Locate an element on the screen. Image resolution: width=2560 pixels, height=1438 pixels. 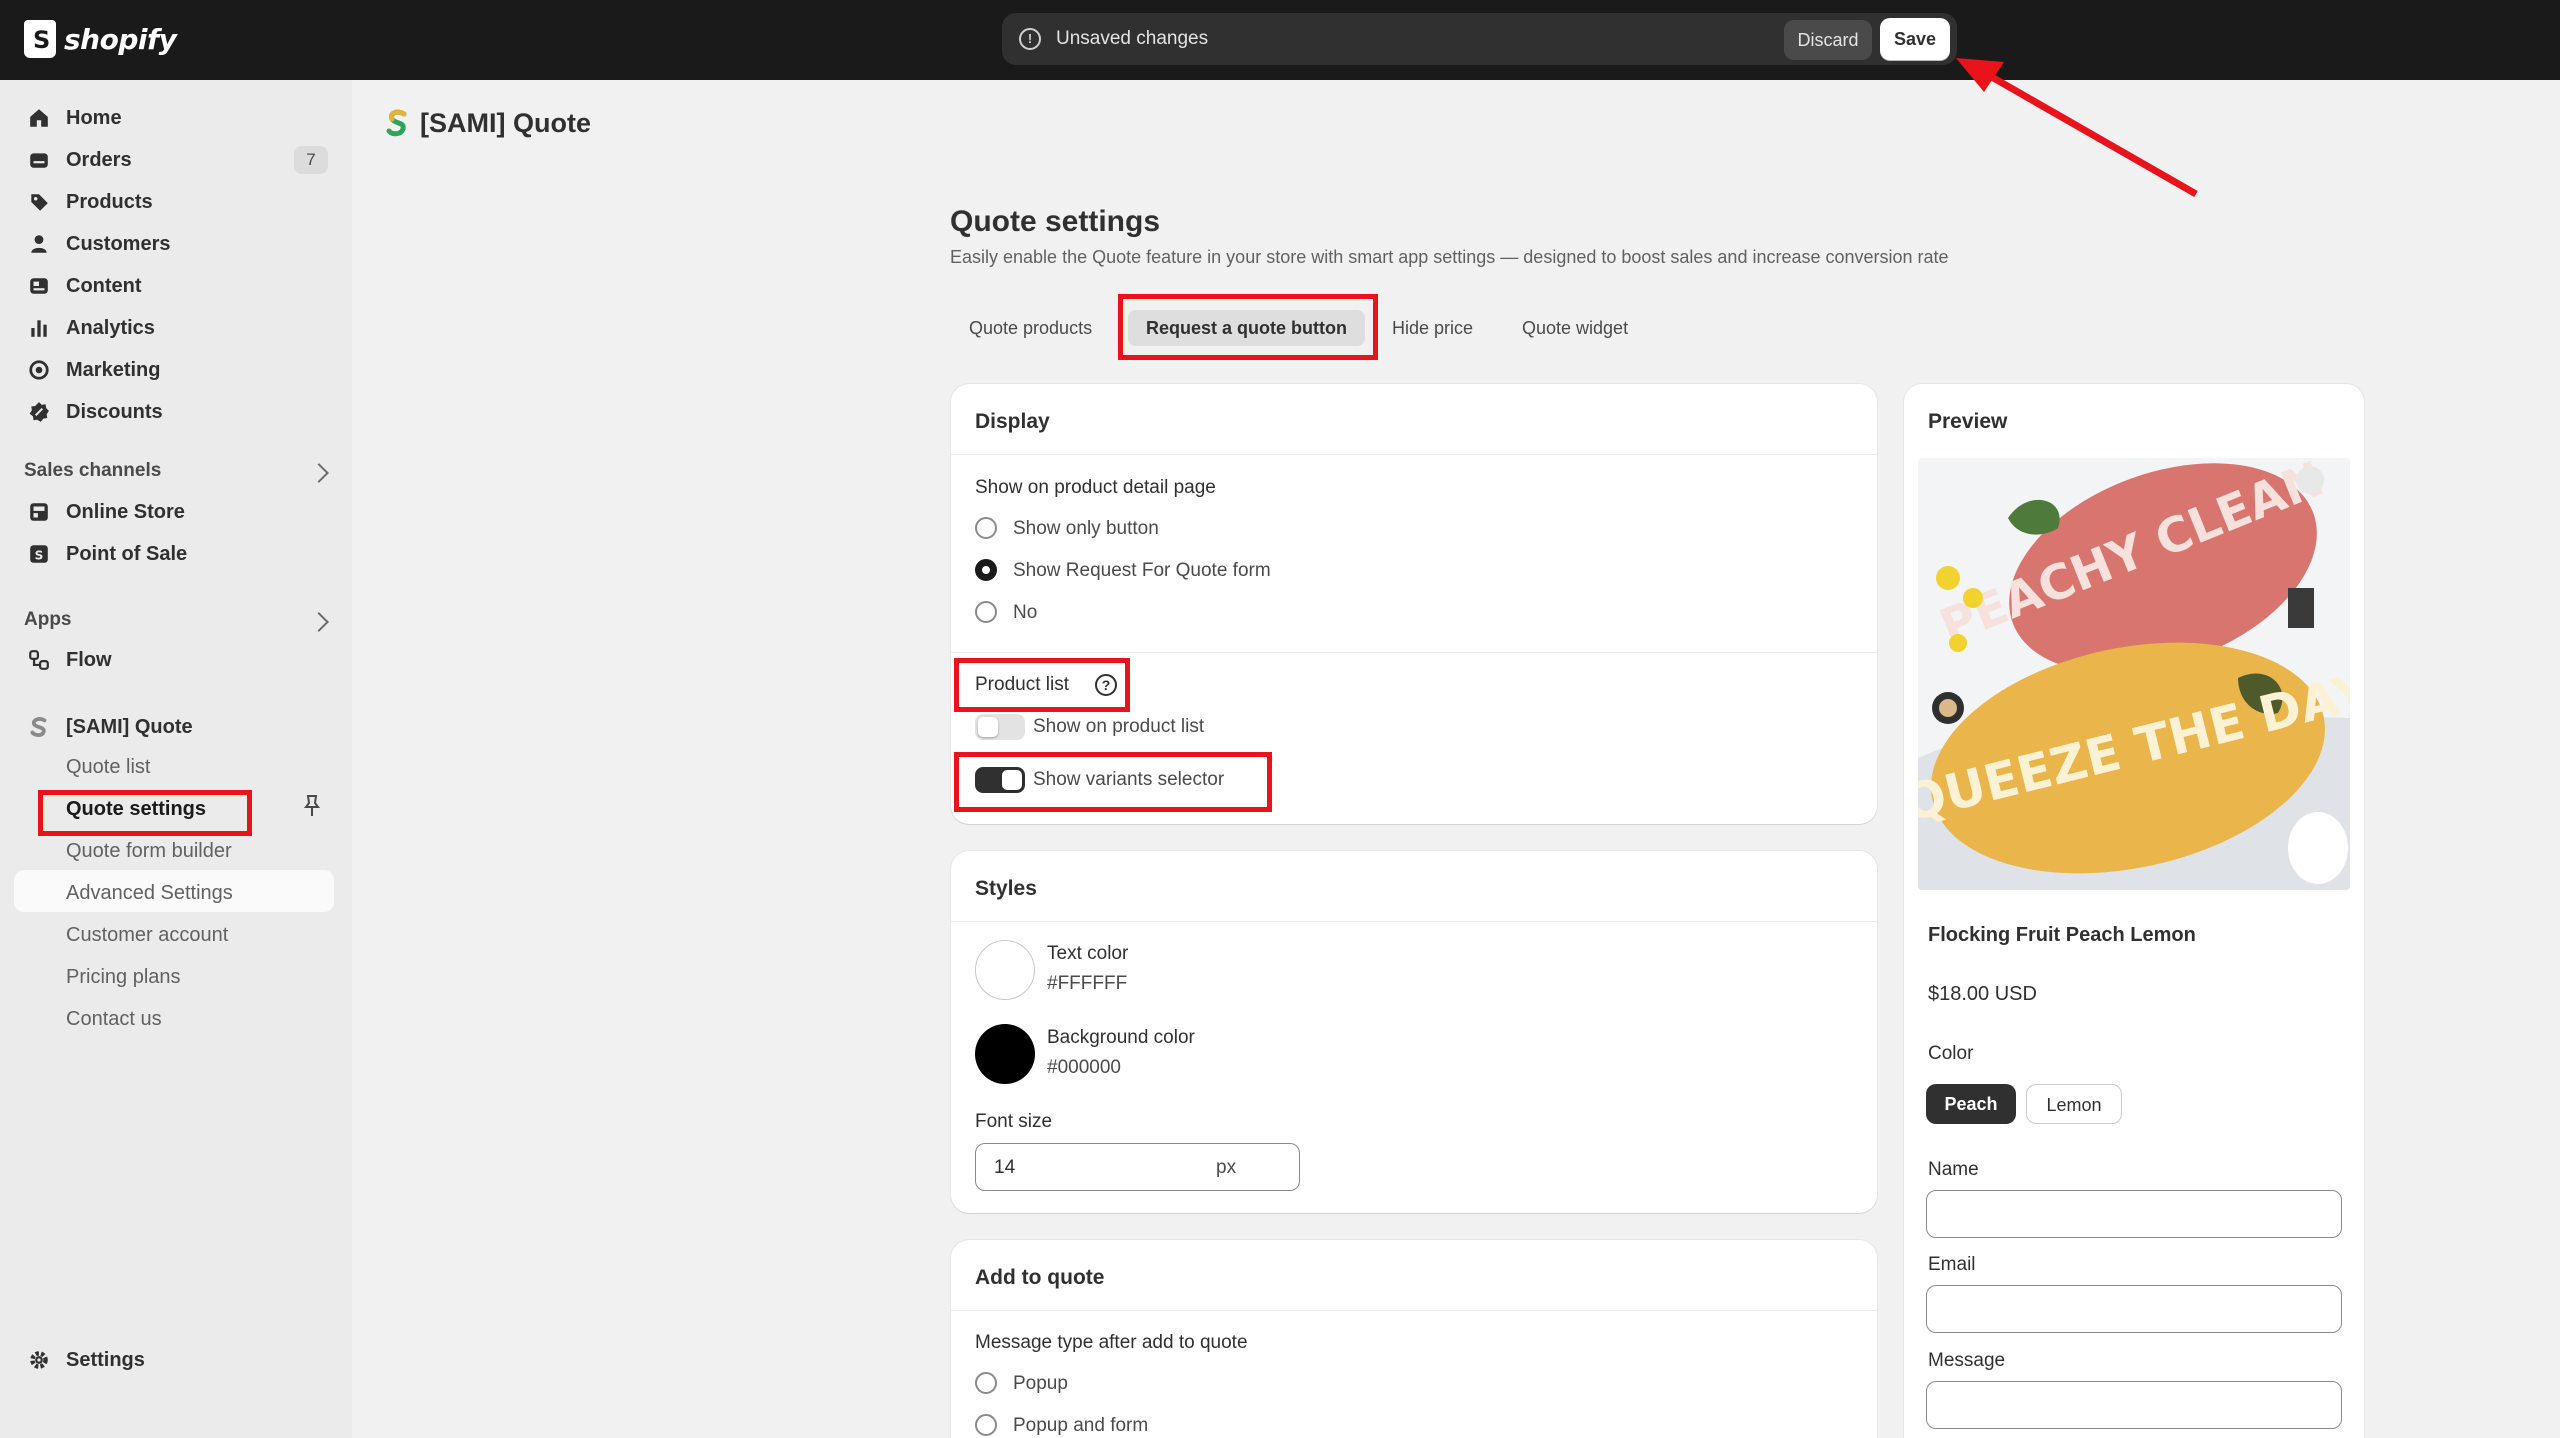
message-type-label: Message type after add to quote is located at coordinates (1111, 1342).